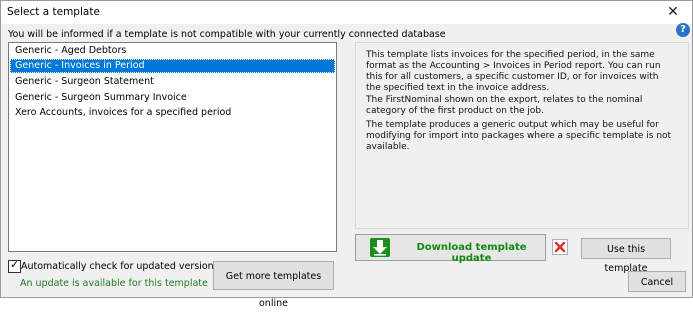 This screenshot has width=693, height=317. What do you see at coordinates (172, 98) in the screenshot?
I see `list-item: Generic - Surgeon Summary Invoice` at bounding box center [172, 98].